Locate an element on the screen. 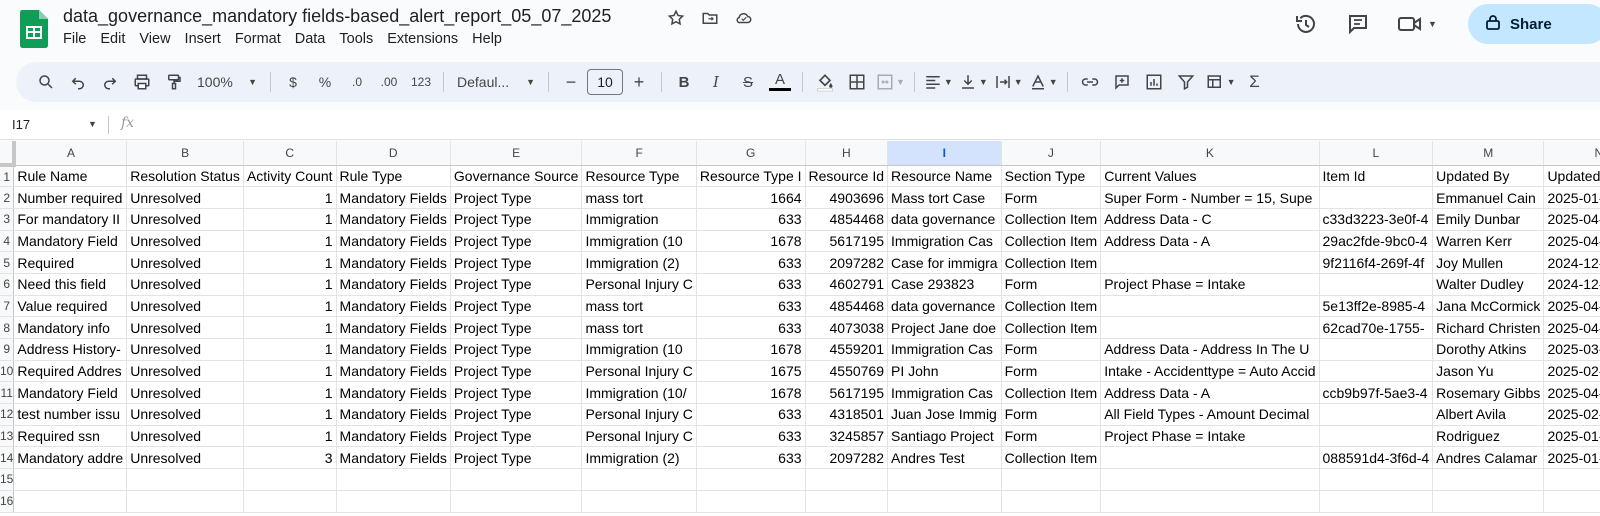 The height and width of the screenshot is (516, 1600). cell: Immigration (2) is located at coordinates (639, 458).